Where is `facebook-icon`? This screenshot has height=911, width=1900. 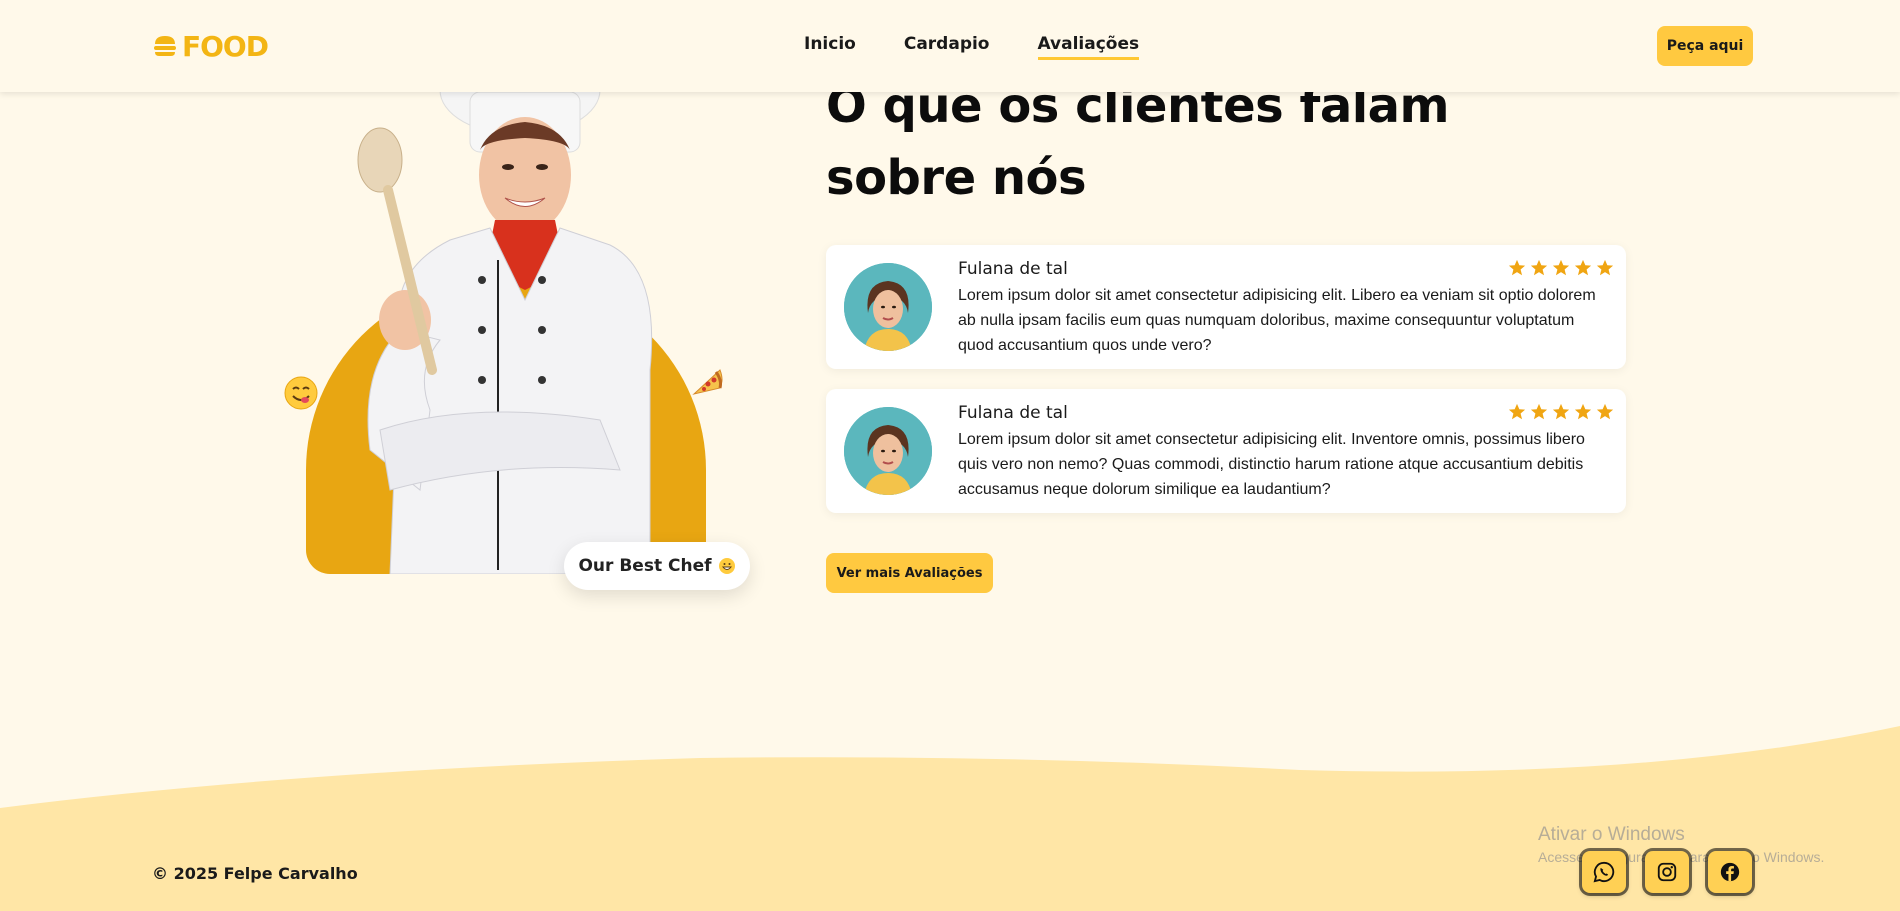
facebook-icon is located at coordinates (1730, 872).